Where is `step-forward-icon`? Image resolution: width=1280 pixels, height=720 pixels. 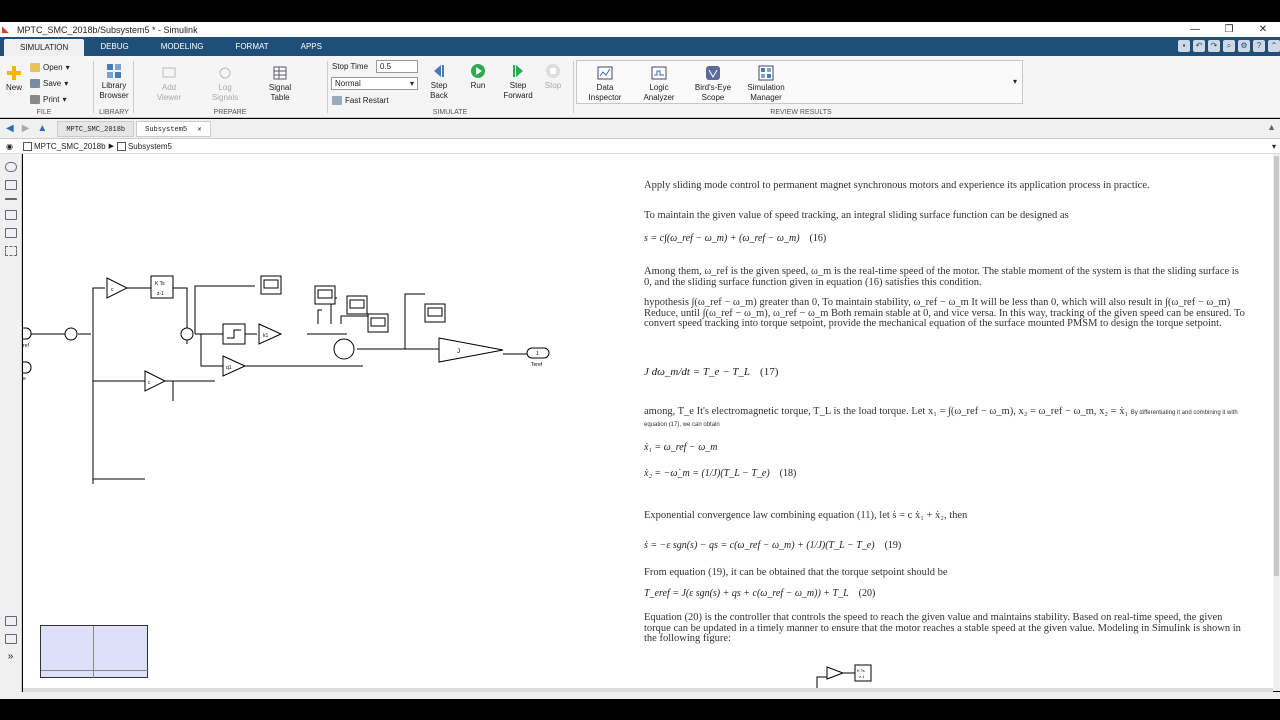 step-forward-icon is located at coordinates (518, 71).